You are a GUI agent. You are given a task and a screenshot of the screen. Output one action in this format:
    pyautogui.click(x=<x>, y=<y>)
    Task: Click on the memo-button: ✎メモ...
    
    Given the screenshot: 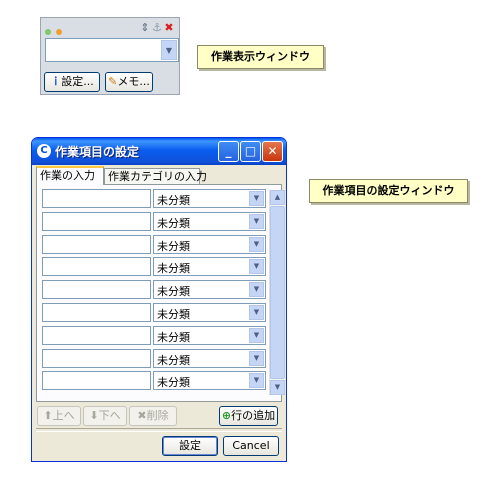 What is the action you would take?
    pyautogui.click(x=129, y=82)
    